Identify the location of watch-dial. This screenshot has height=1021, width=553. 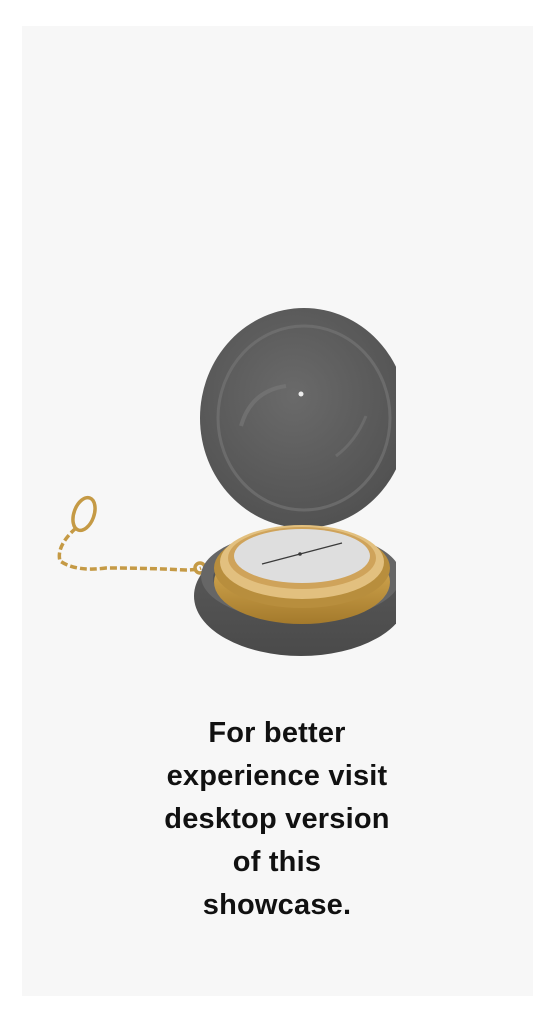
(302, 556).